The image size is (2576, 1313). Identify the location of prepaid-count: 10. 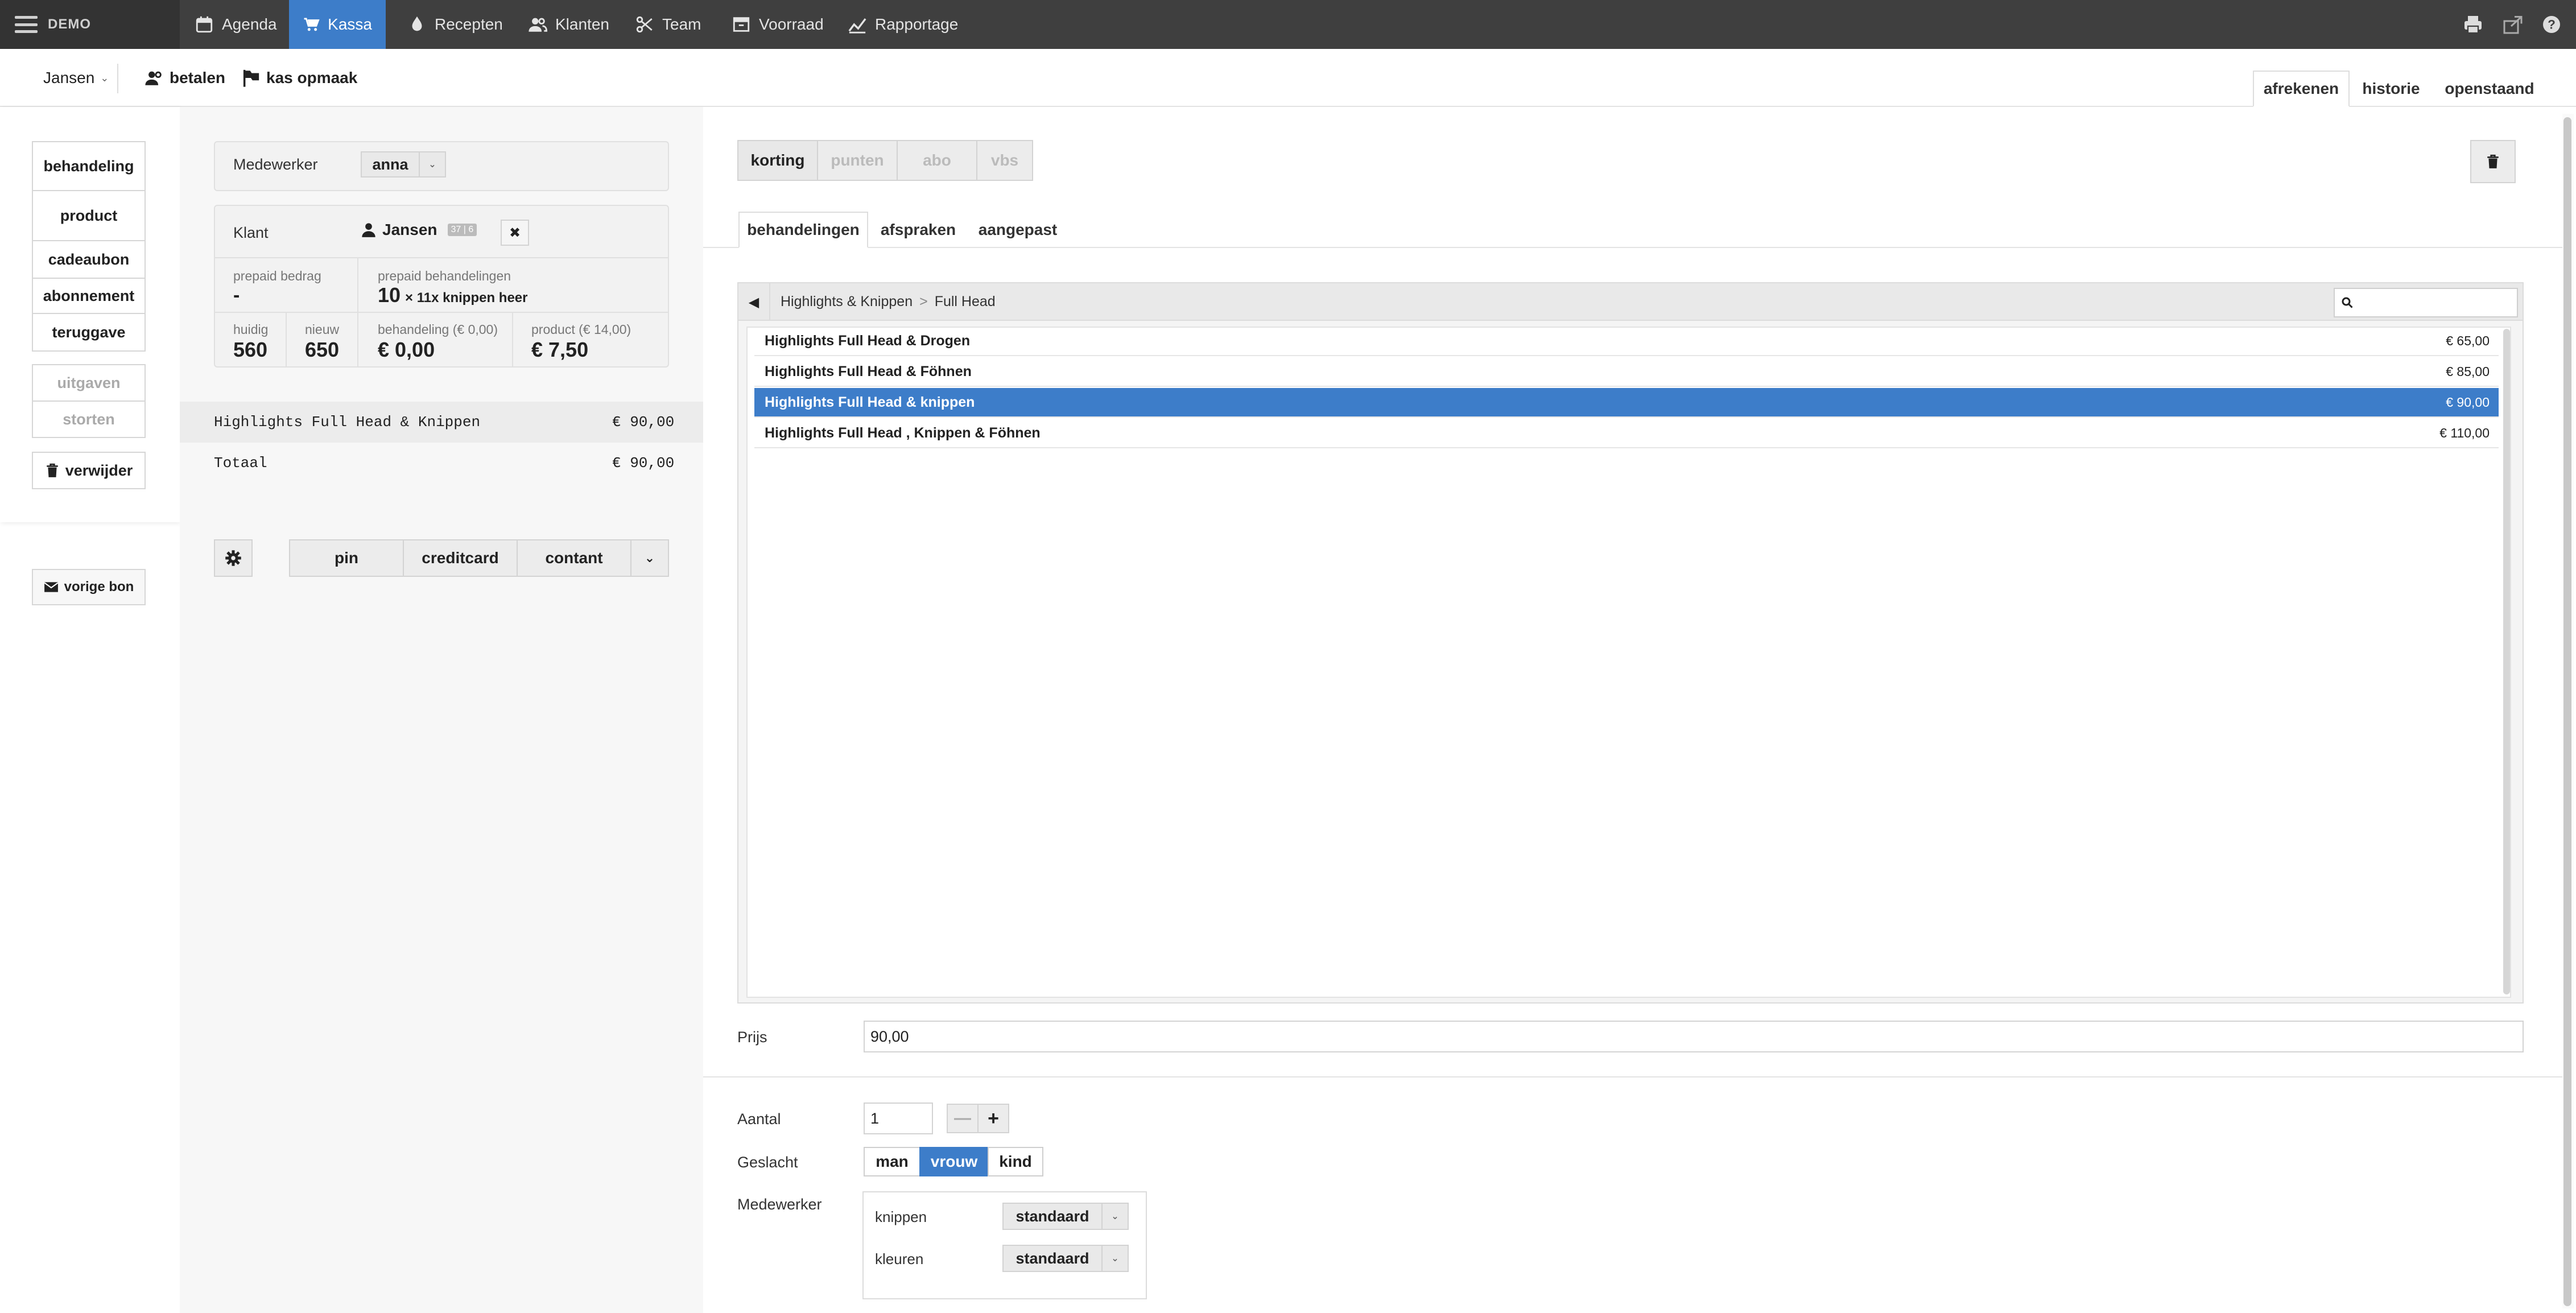
(390, 295).